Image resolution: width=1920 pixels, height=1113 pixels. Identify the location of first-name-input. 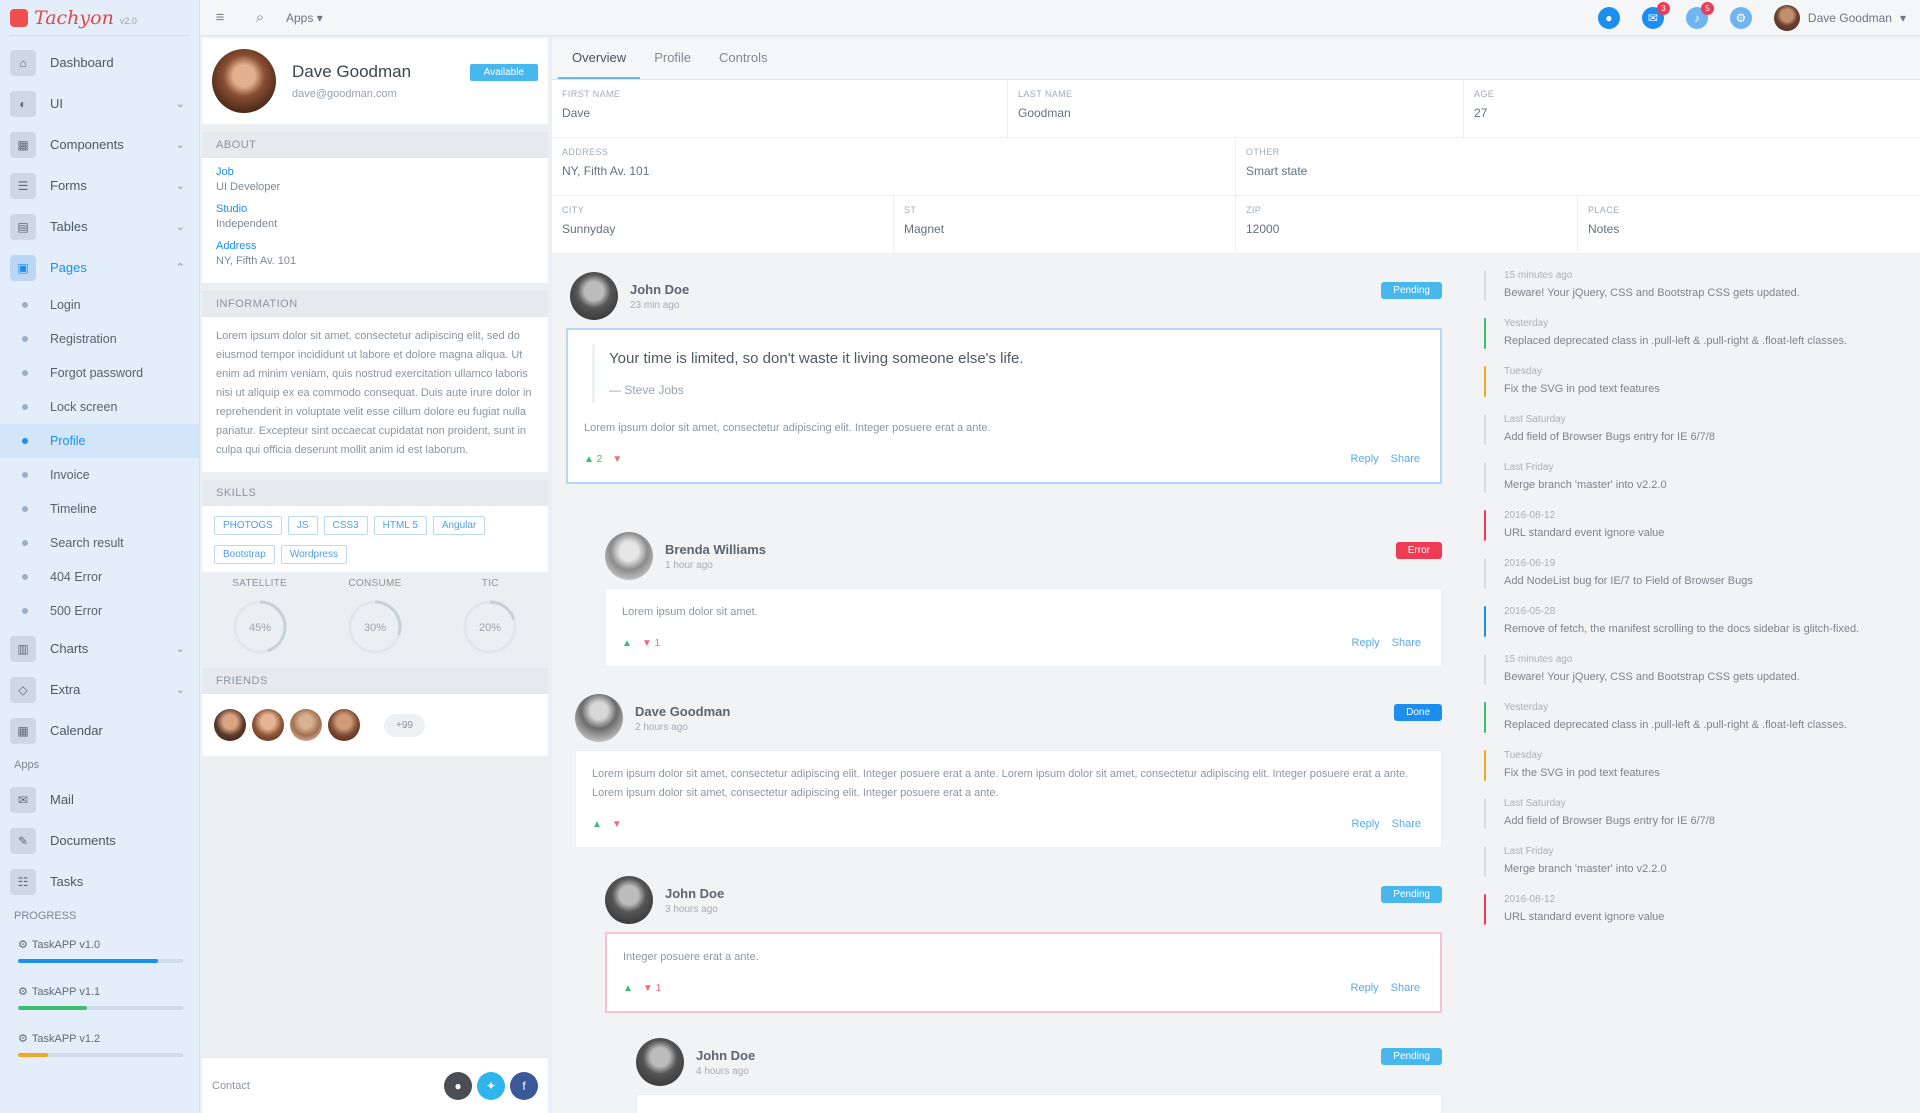
(779, 113).